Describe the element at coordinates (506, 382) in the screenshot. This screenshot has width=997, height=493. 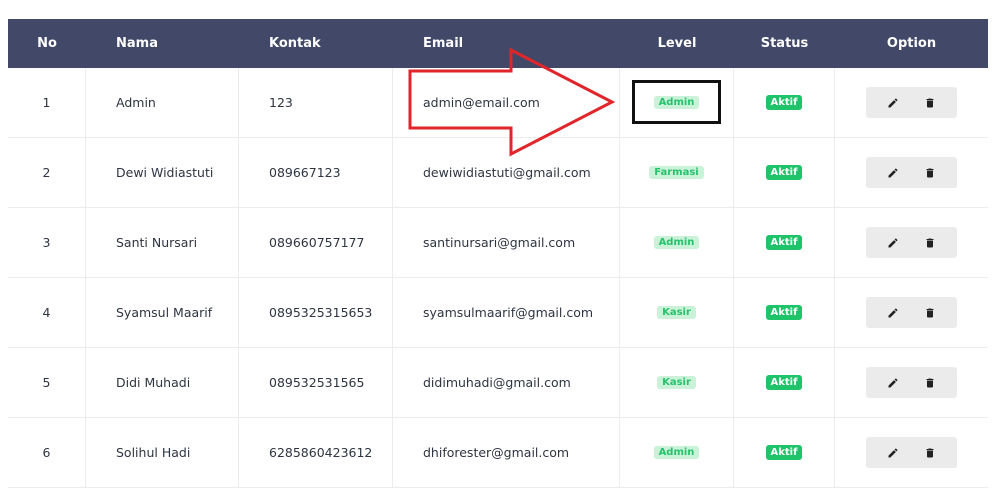
I see `cell-email: didimuhadi@gmail.com` at that location.